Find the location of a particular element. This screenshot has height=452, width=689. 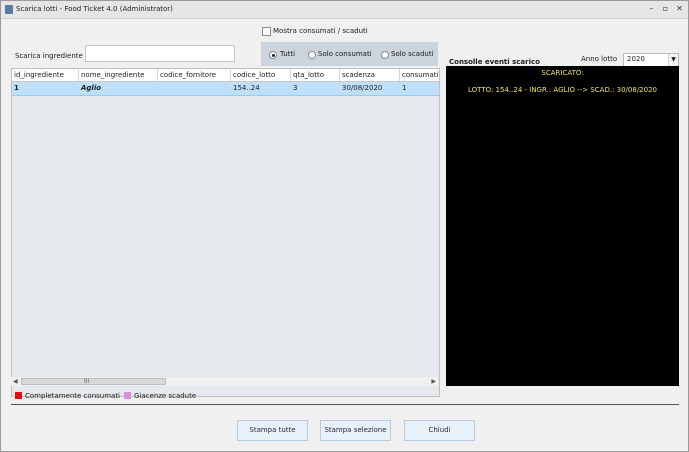

column-header: consumati is located at coordinates (419, 75).